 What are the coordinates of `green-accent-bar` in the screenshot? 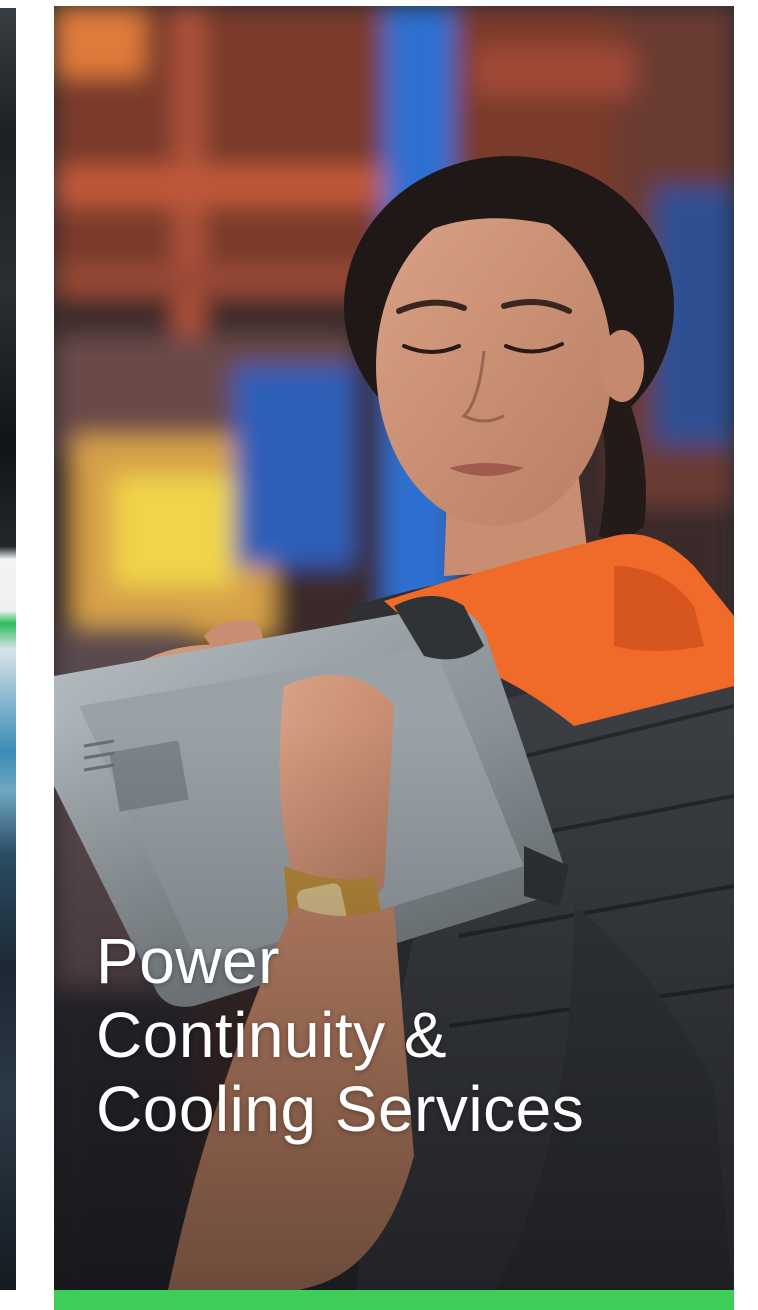 It's located at (394, 1300).